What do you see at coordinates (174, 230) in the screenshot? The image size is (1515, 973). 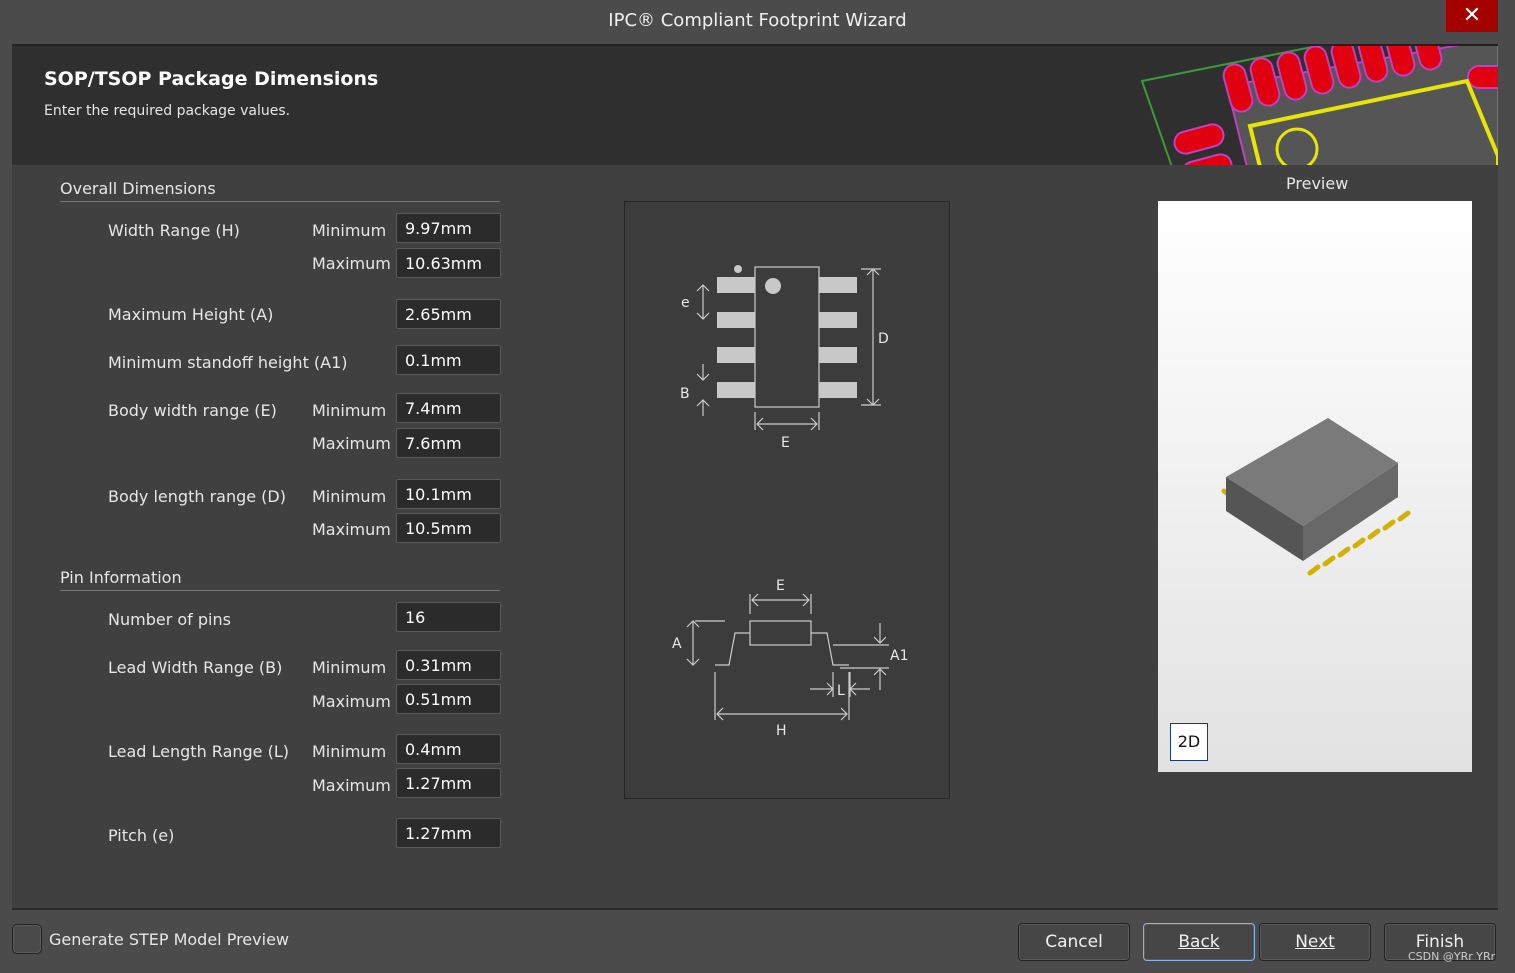 I see `width-range-label: Width Range (H)` at bounding box center [174, 230].